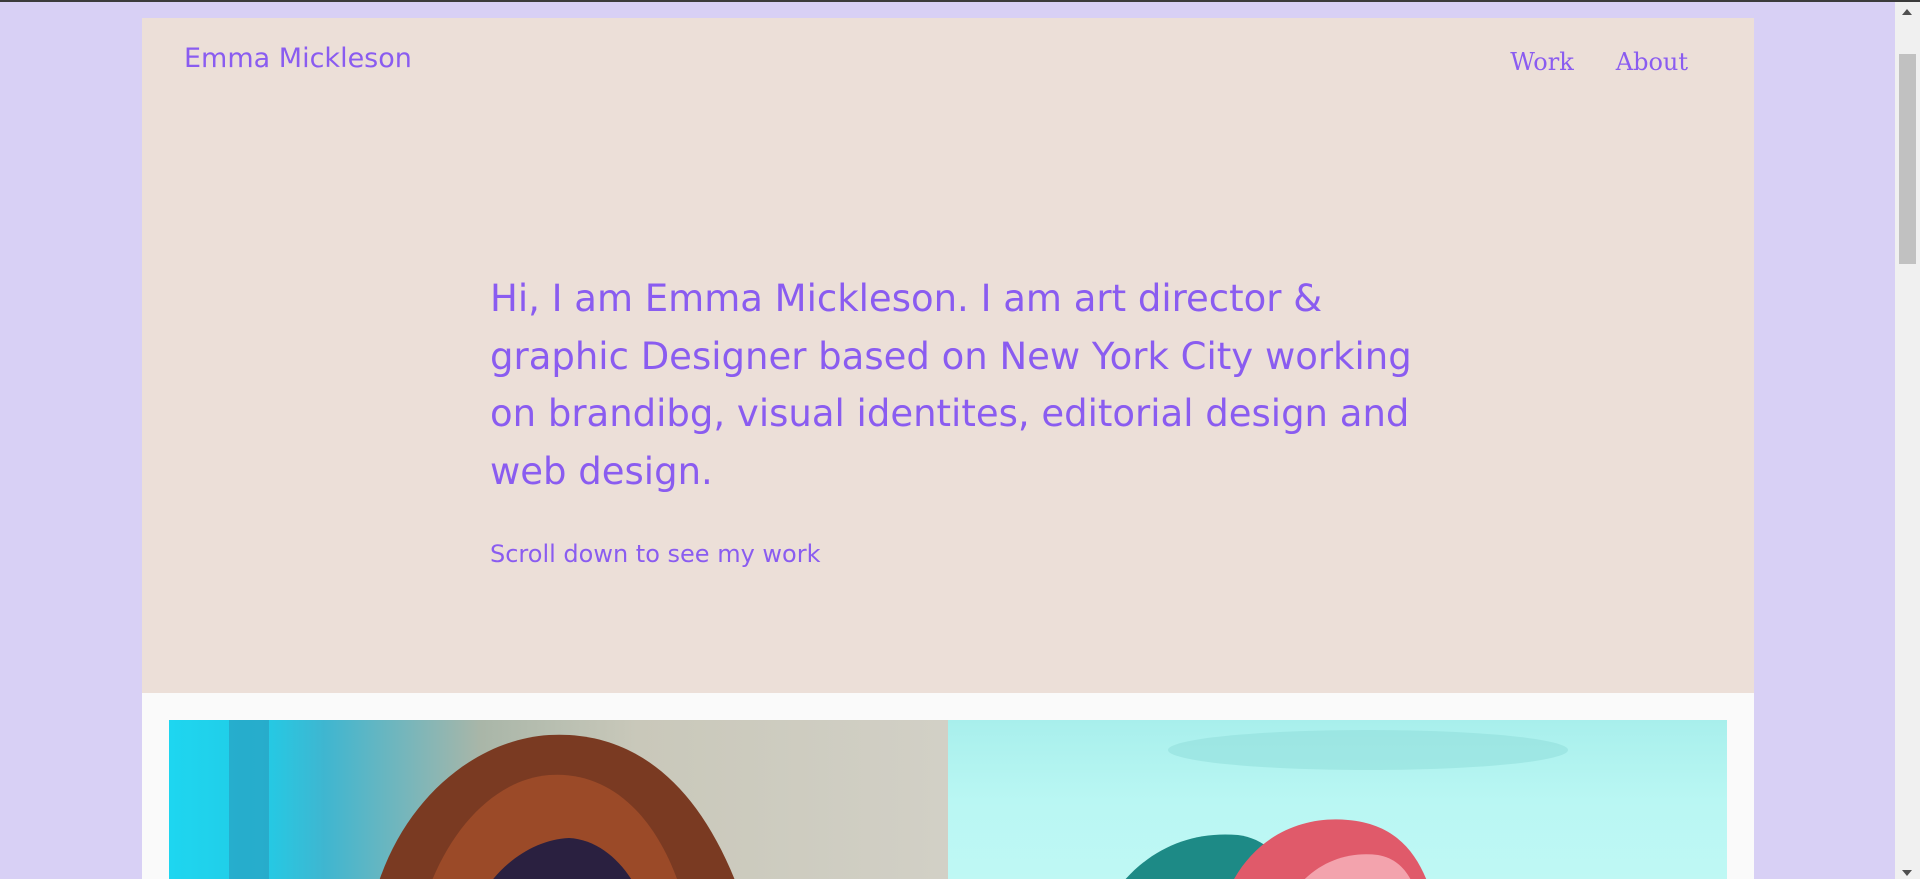  Describe the element at coordinates (482, 799) in the screenshot. I see `portrait-photo-image` at that location.